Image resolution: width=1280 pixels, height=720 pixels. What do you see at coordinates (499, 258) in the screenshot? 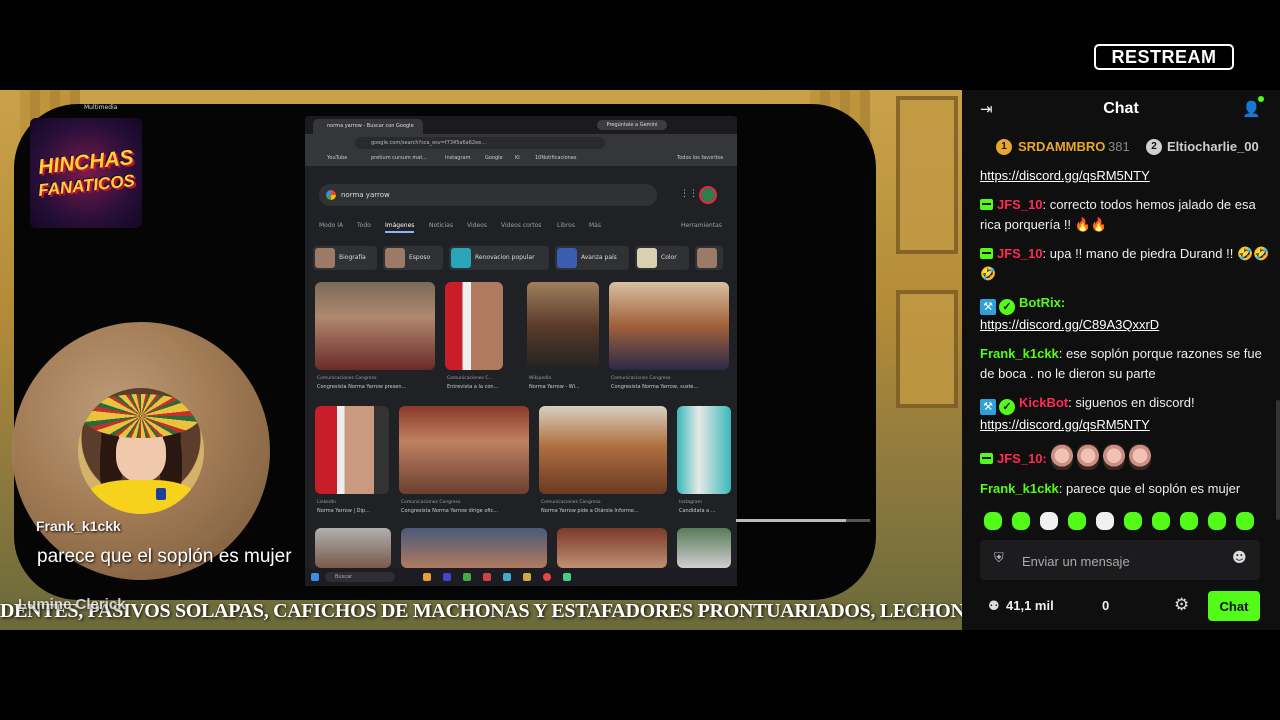
I see `chip-renovacion-popular: Renovacion popular` at bounding box center [499, 258].